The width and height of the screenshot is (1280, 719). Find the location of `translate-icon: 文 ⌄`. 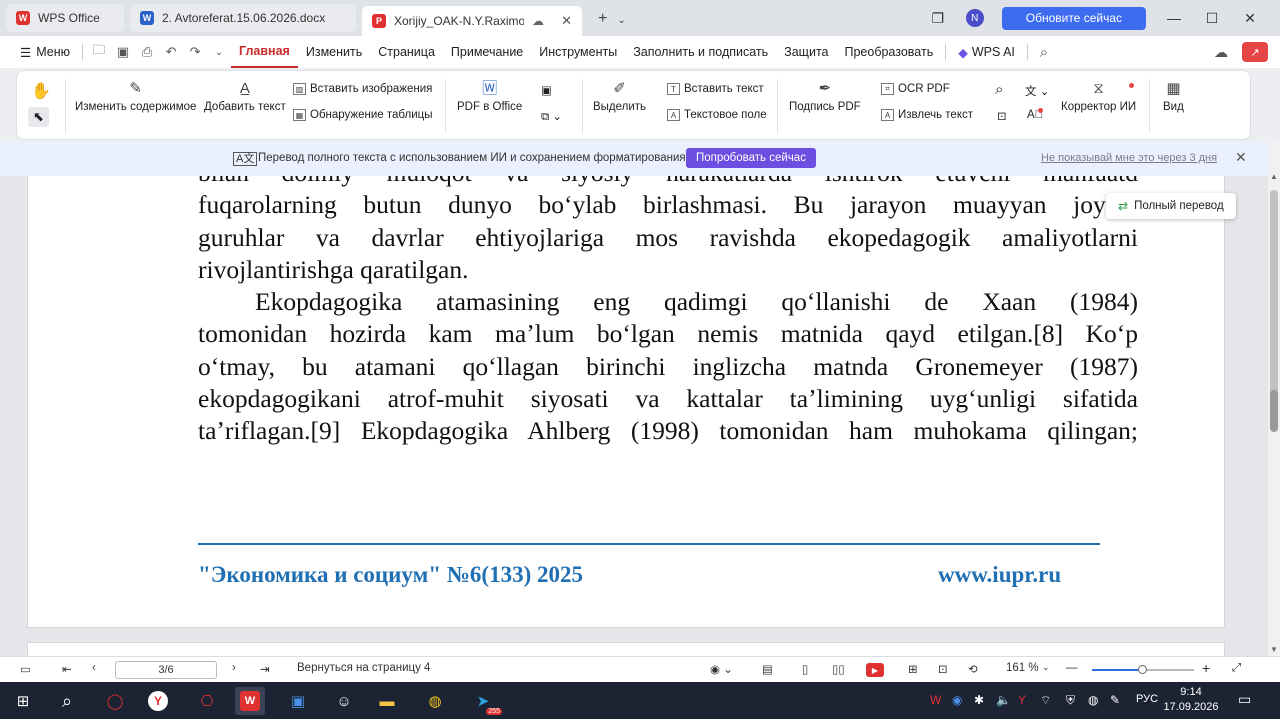

translate-icon: 文 ⌄ is located at coordinates (1037, 91).